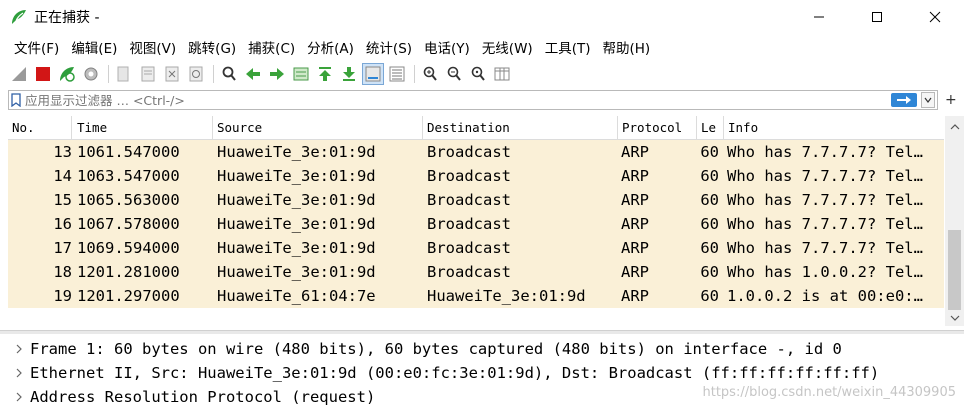 The height and width of the screenshot is (408, 964). I want to click on apply-filter-button, so click(904, 100).